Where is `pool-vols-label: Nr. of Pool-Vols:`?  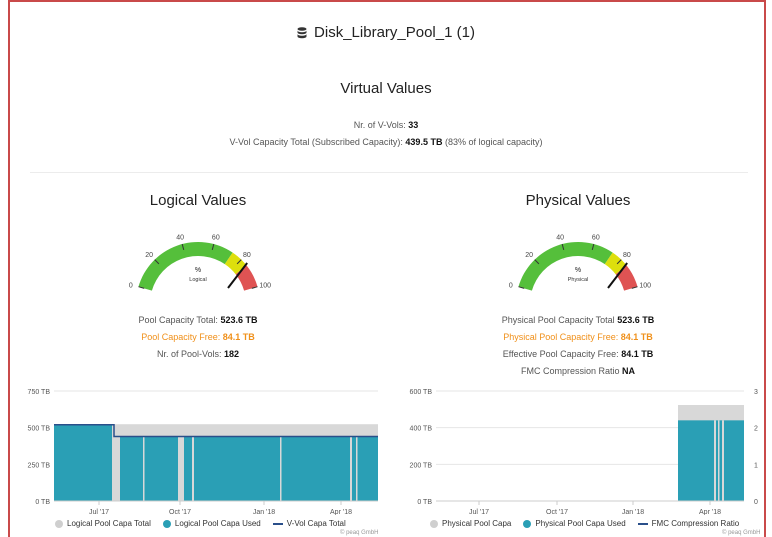 pool-vols-label: Nr. of Pool-Vols: is located at coordinates (189, 354).